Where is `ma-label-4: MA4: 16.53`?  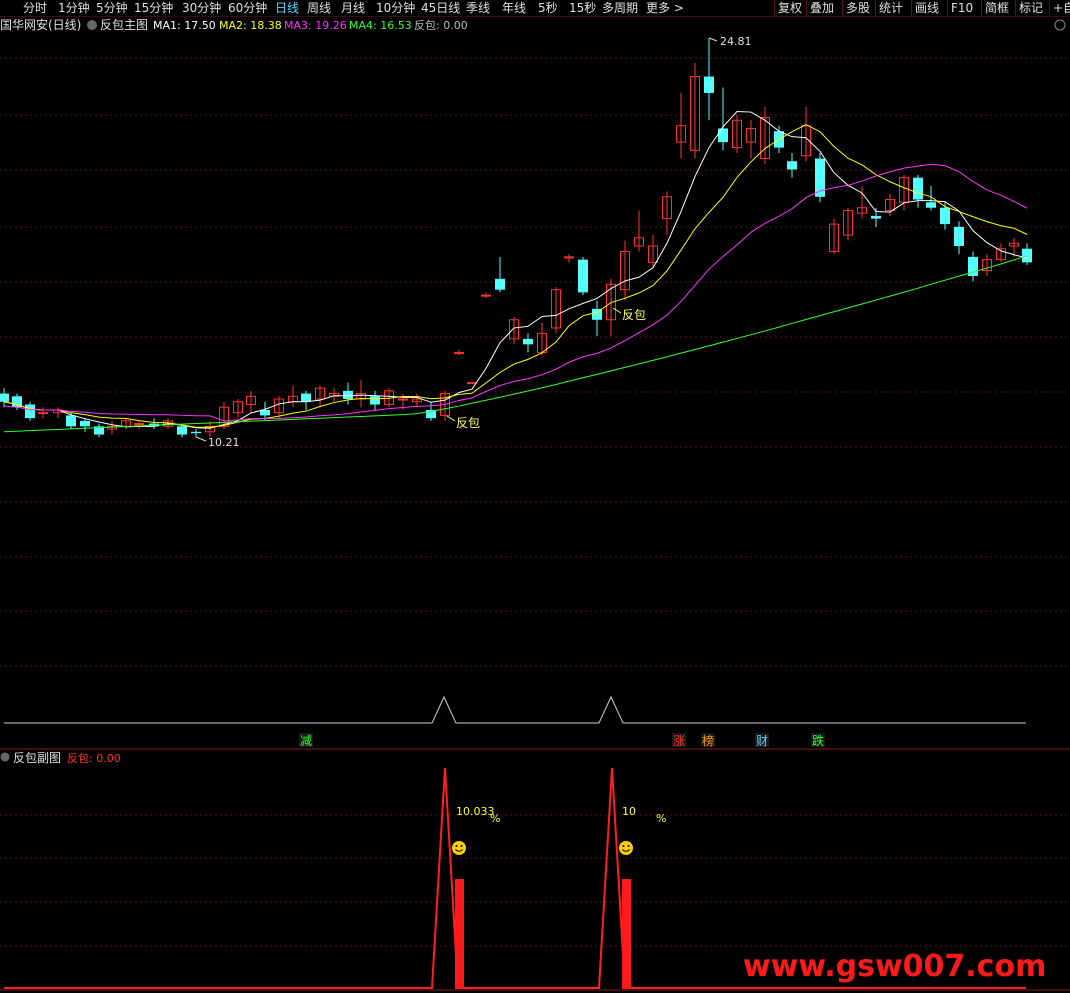
ma-label-4: MA4: 16.53 is located at coordinates (380, 25).